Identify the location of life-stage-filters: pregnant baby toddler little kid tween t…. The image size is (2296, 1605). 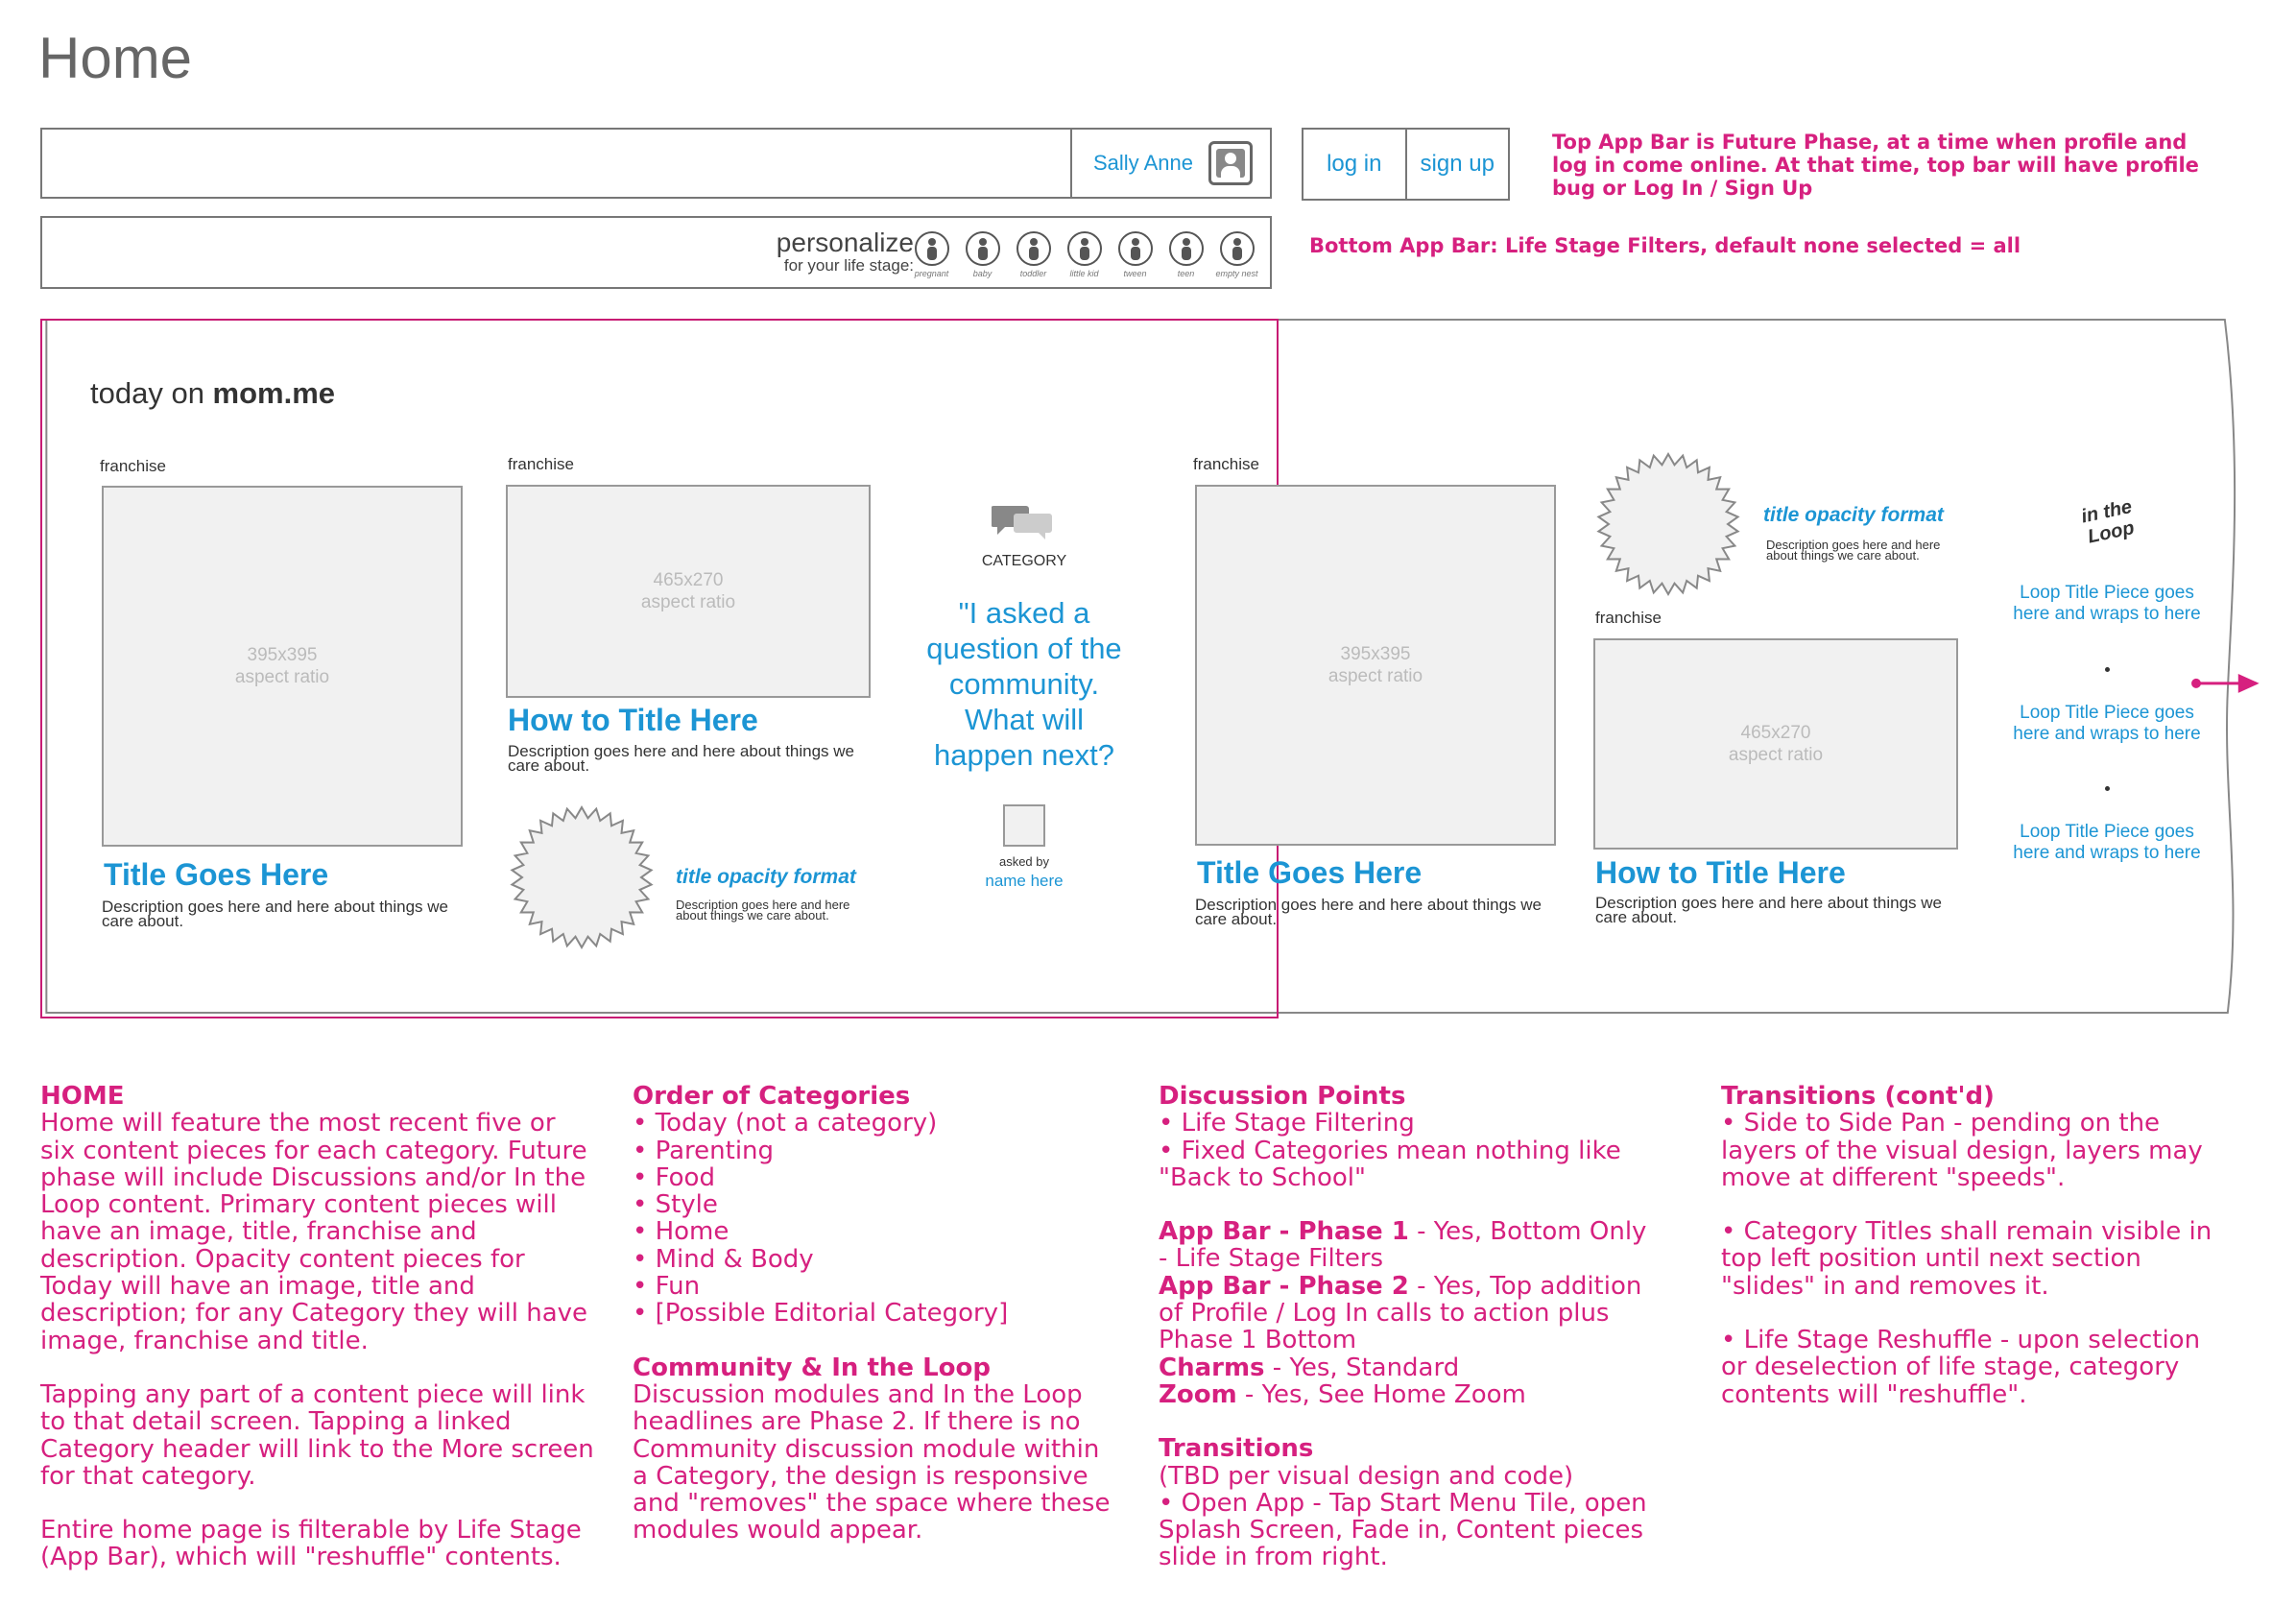
(1084, 254).